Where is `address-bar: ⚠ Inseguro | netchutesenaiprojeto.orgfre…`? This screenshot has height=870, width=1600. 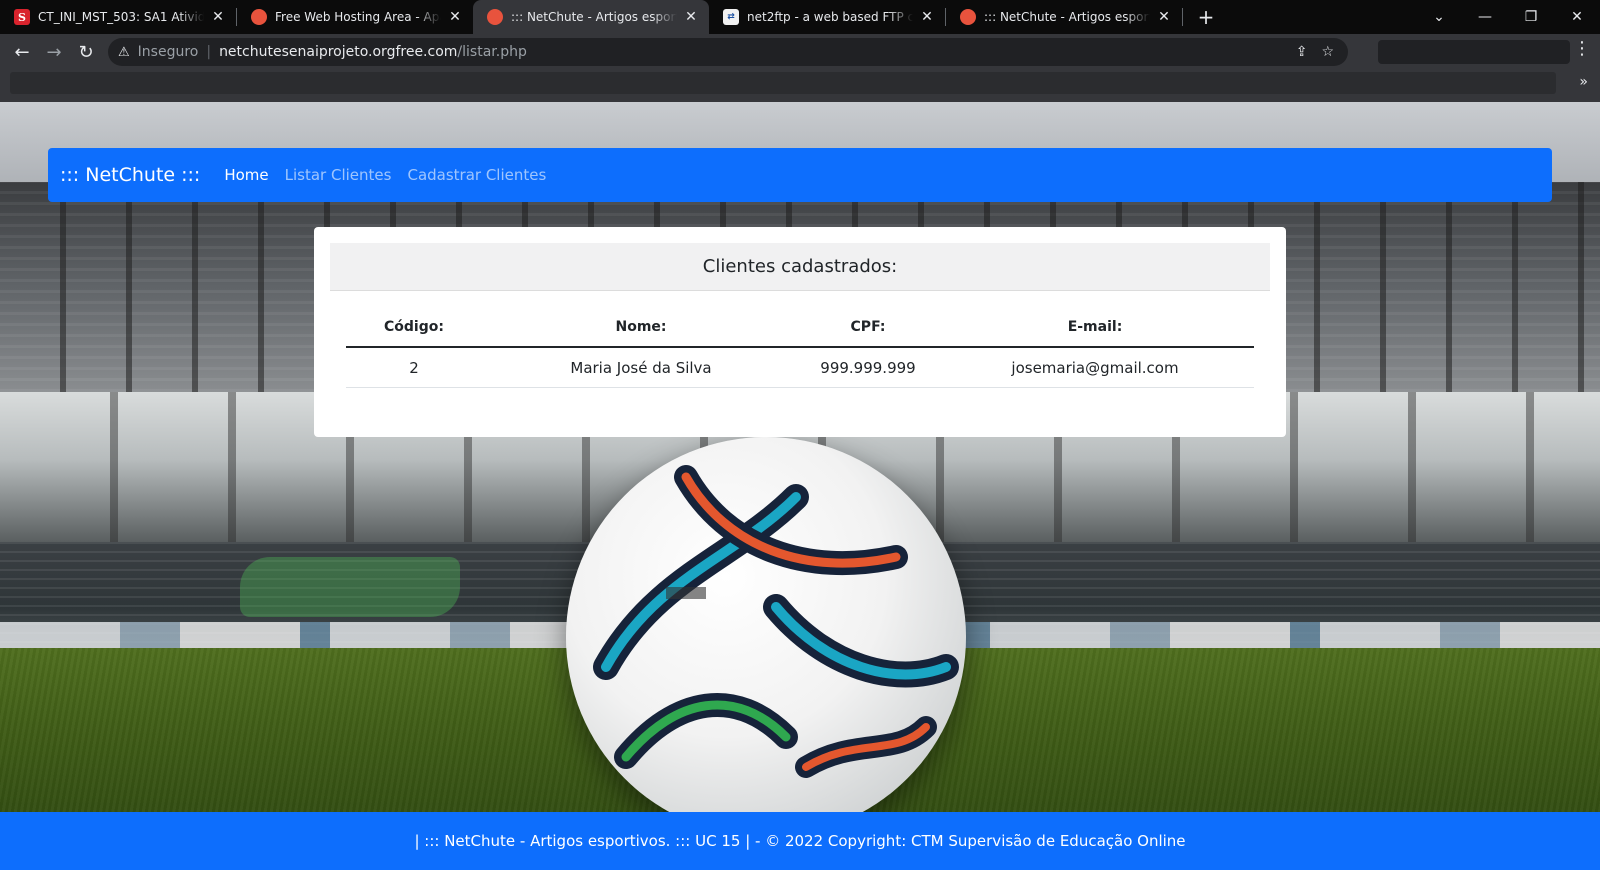 address-bar: ⚠ Inseguro | netchutesenaiprojeto.orgfre… is located at coordinates (728, 52).